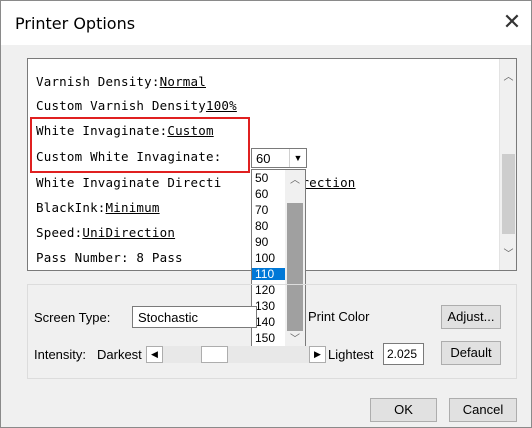  I want to click on dropdown-option: 50, so click(268, 178).